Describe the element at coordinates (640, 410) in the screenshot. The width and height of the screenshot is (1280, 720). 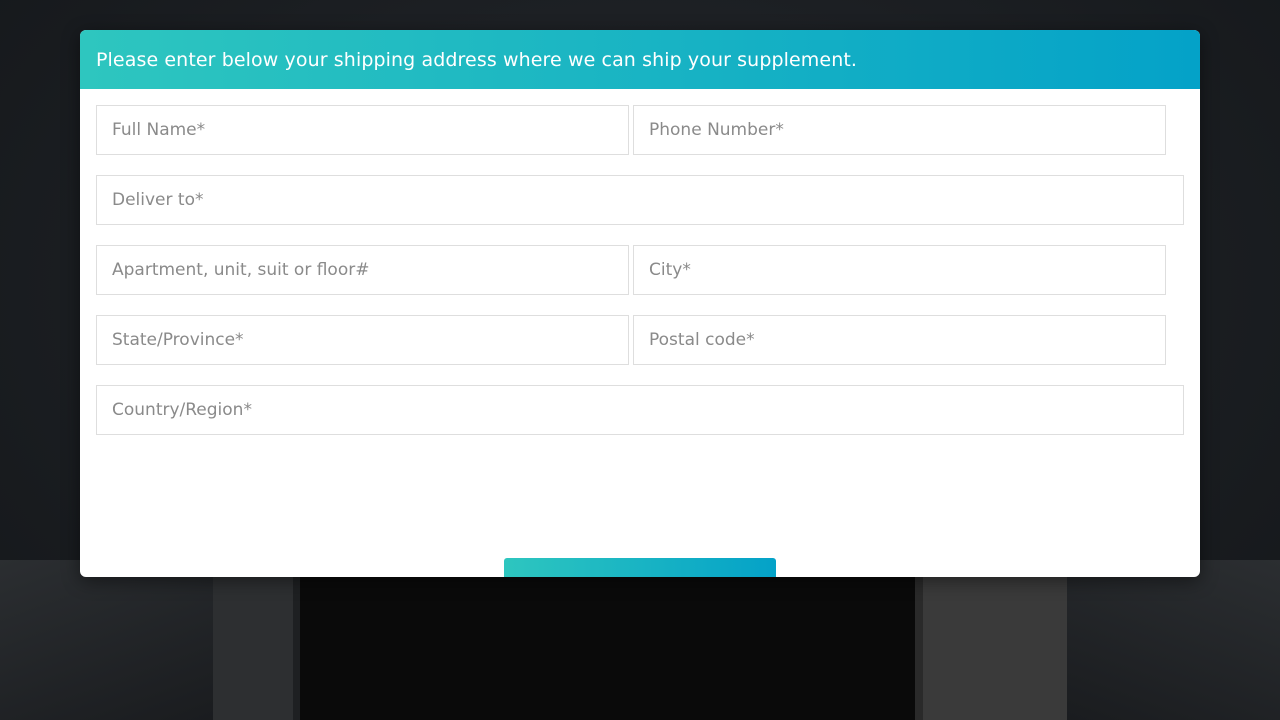
I see `country-region-input` at that location.